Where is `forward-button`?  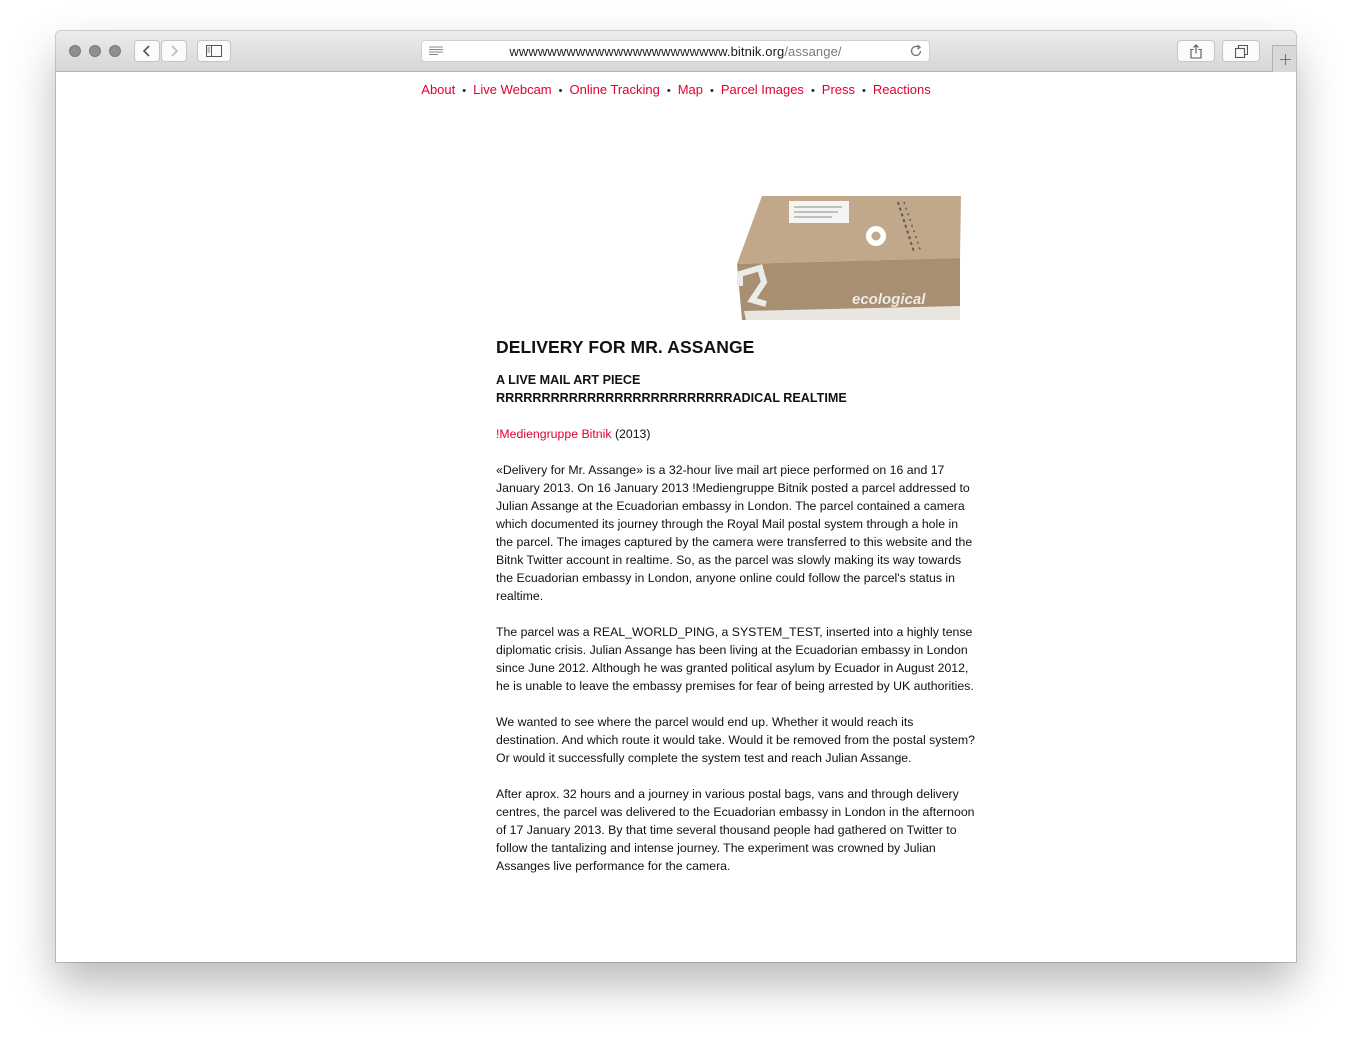
forward-button is located at coordinates (174, 51).